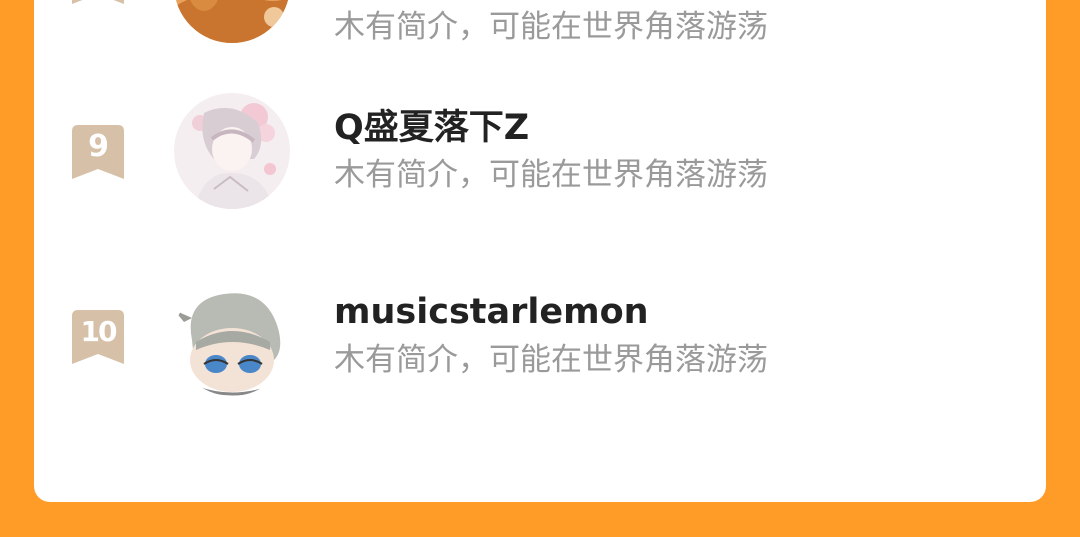  Describe the element at coordinates (491, 312) in the screenshot. I see `username: musicstarlemon` at that location.